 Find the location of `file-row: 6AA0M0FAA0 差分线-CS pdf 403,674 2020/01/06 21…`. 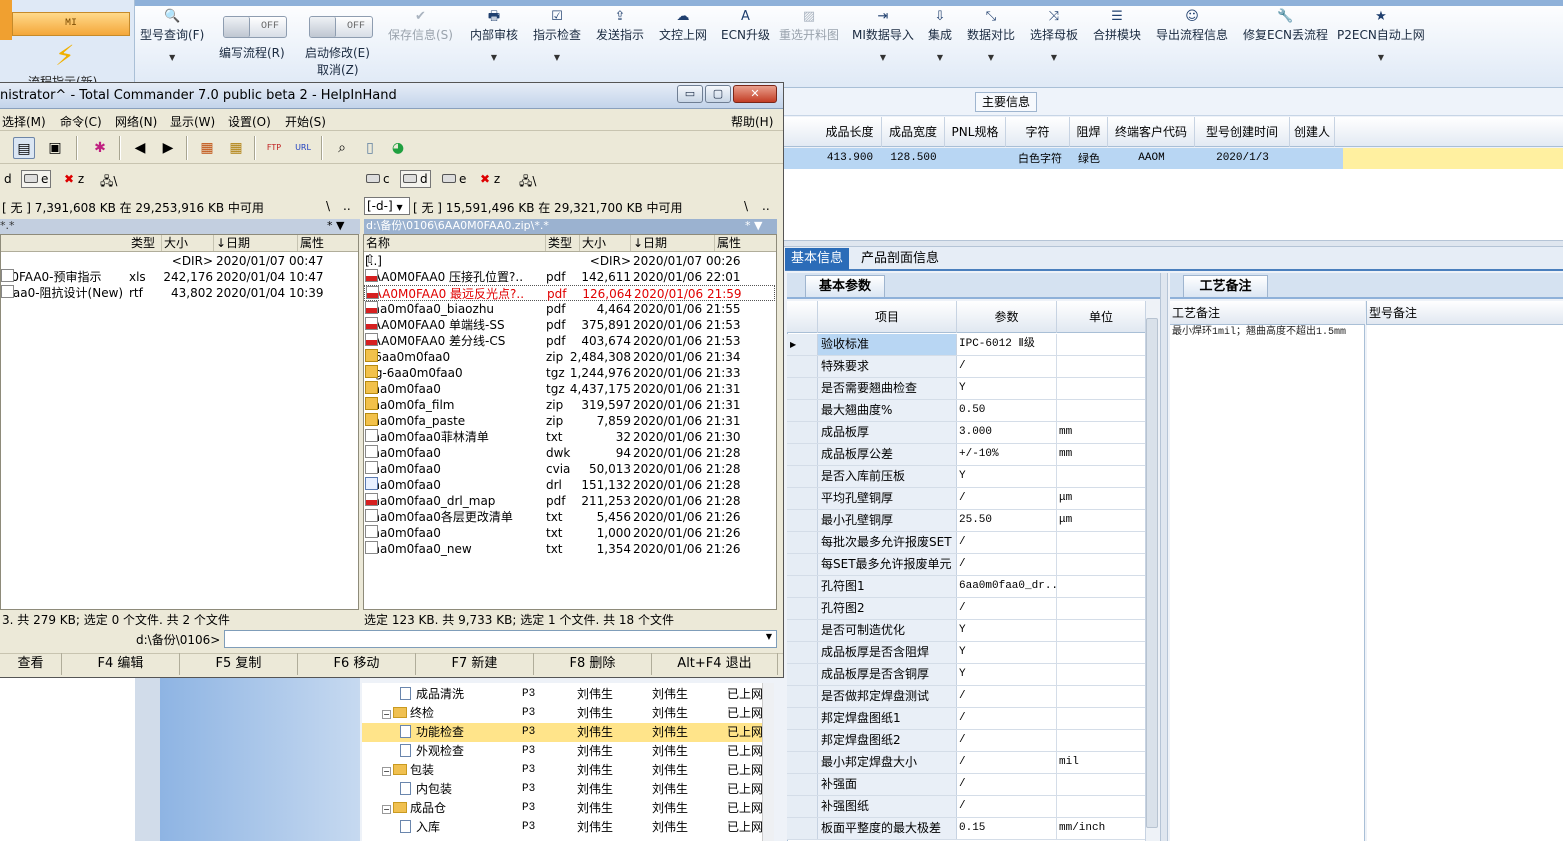

file-row: 6AA0M0FAA0 差分线-CS pdf 403,674 2020/01/06 21… is located at coordinates (569, 341).